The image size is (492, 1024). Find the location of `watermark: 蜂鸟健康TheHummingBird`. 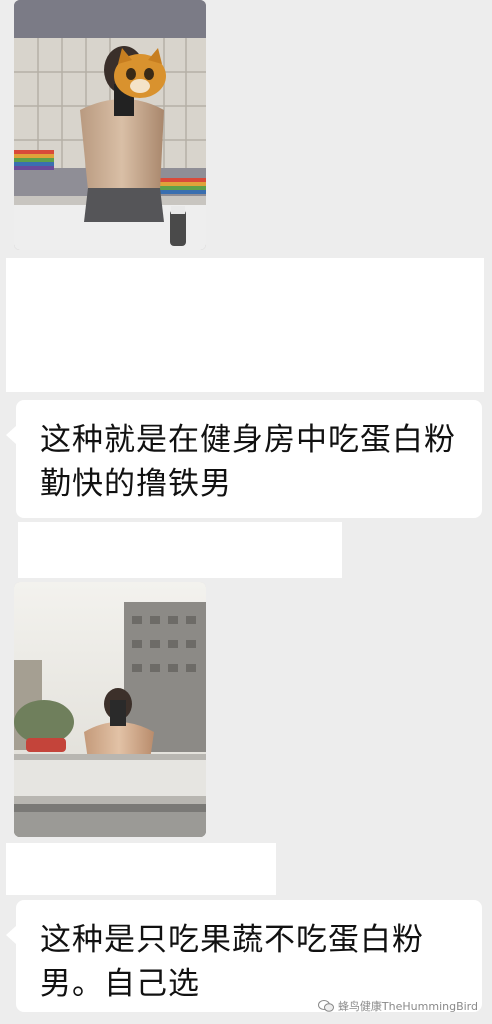

watermark: 蜂鸟健康TheHummingBird is located at coordinates (397, 1006).